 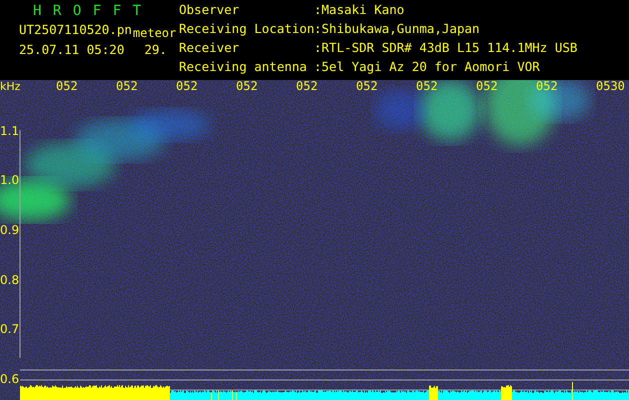 I want to click on date-time: 25.07.11 05:20, so click(x=71, y=50).